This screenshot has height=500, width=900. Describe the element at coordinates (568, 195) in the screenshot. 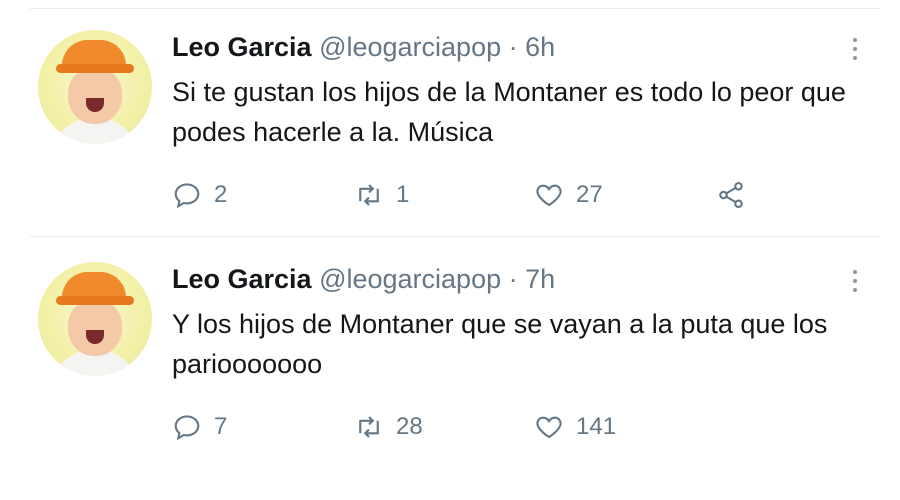

I see `like-button: 27` at that location.